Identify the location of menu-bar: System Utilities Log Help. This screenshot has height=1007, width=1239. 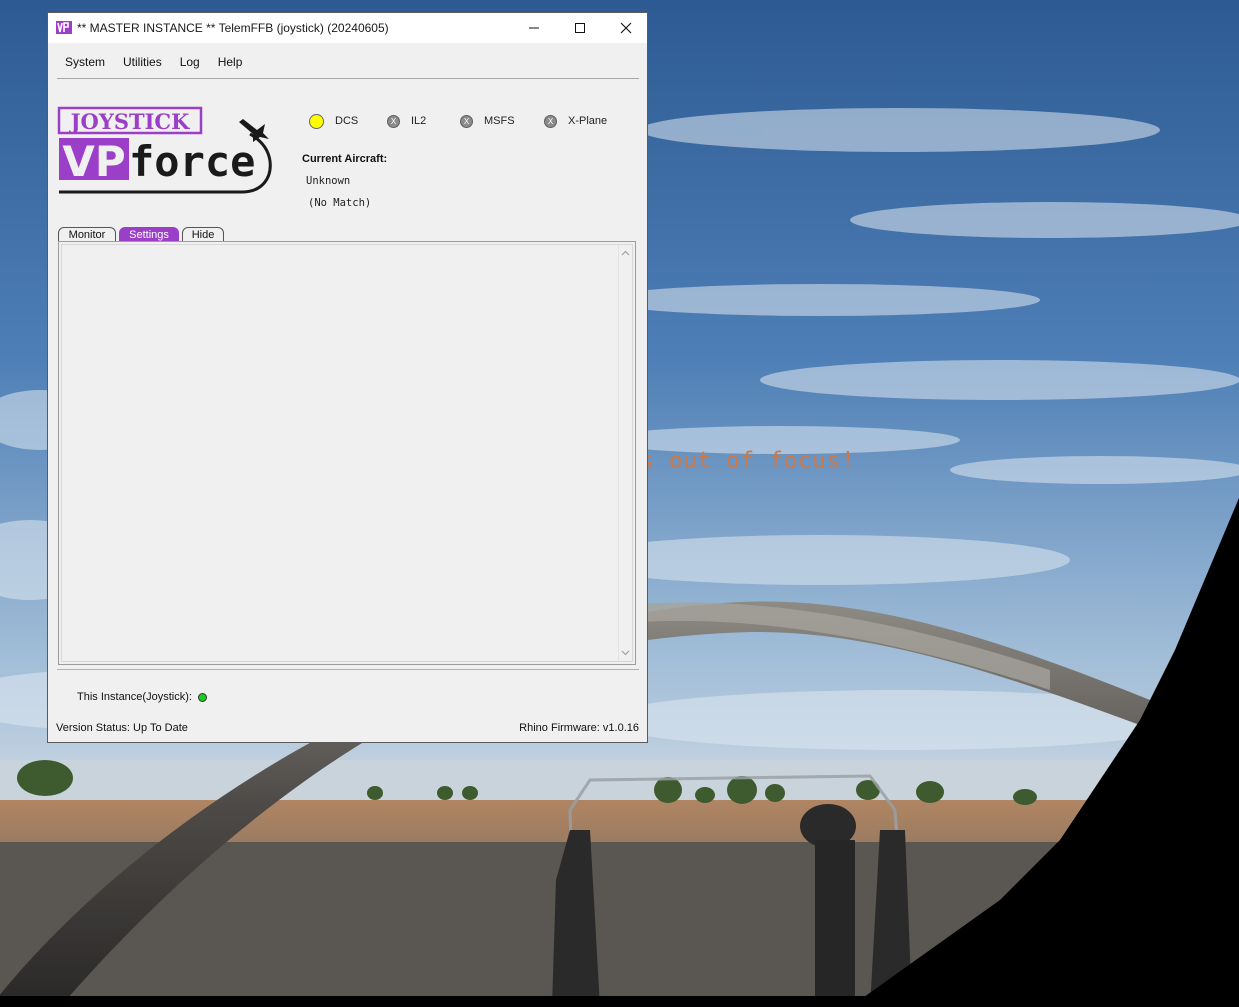
(153, 63).